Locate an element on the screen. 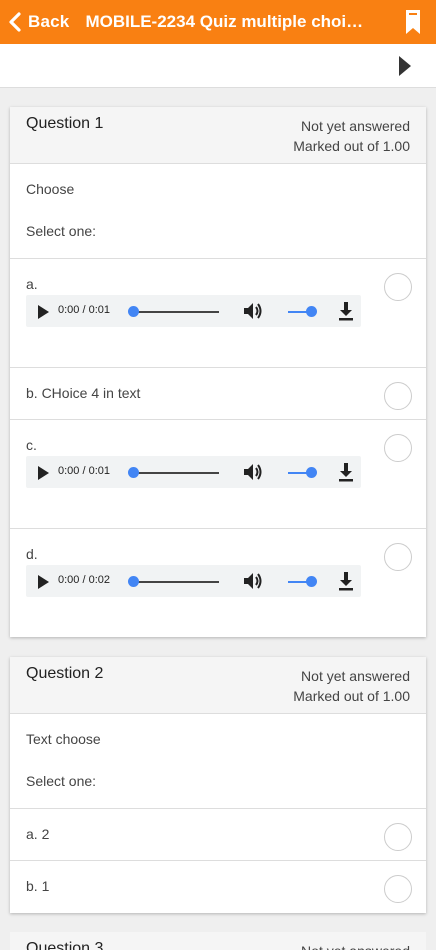 The height and width of the screenshot is (950, 436). question-number: Question 2 is located at coordinates (65, 673).